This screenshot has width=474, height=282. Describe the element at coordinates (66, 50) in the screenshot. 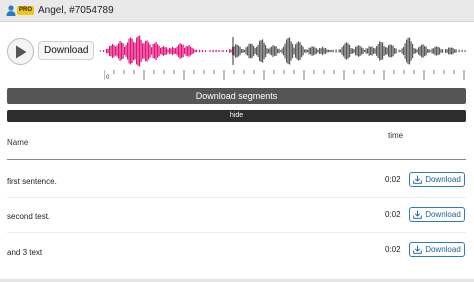

I see `download-audio-button: Download` at that location.